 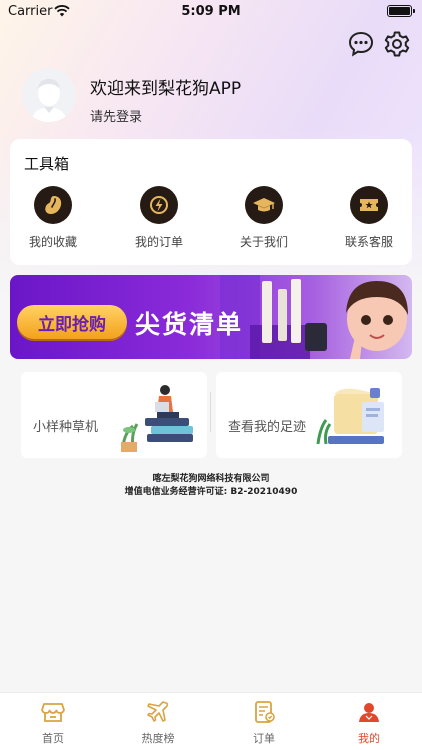 What do you see at coordinates (309, 415) in the screenshot?
I see `footprints-card: 查看我的足迹` at bounding box center [309, 415].